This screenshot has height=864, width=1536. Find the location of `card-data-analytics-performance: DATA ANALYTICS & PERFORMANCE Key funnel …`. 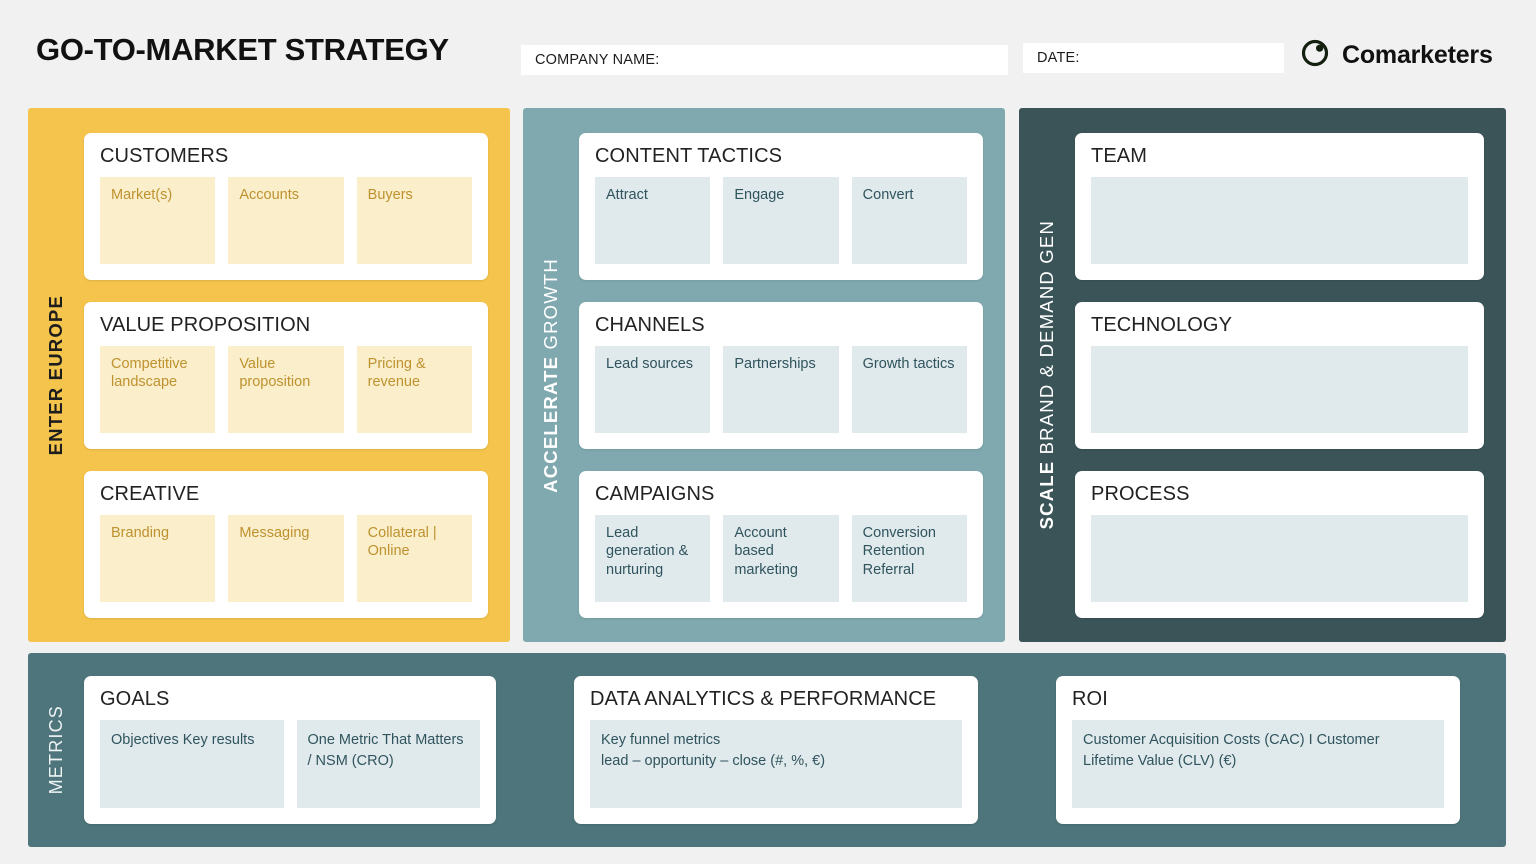

card-data-analytics-performance: DATA ANALYTICS & PERFORMANCE Key funnel … is located at coordinates (776, 750).